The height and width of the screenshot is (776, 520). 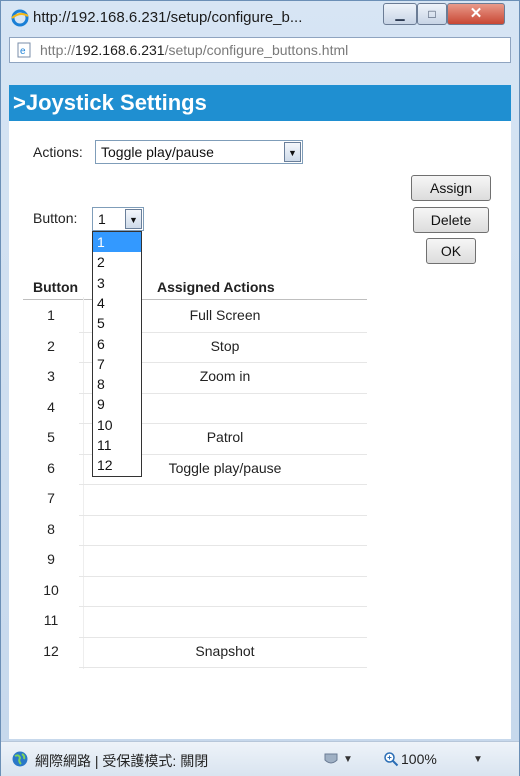 I want to click on url-host: 192.168.6.231, so click(x=120, y=50).